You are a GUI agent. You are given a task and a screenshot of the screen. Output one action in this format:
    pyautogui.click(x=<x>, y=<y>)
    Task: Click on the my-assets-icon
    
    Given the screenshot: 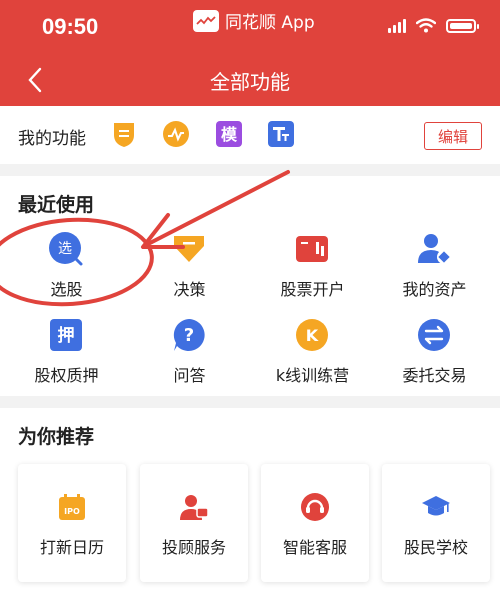 What is the action you would take?
    pyautogui.click(x=434, y=249)
    